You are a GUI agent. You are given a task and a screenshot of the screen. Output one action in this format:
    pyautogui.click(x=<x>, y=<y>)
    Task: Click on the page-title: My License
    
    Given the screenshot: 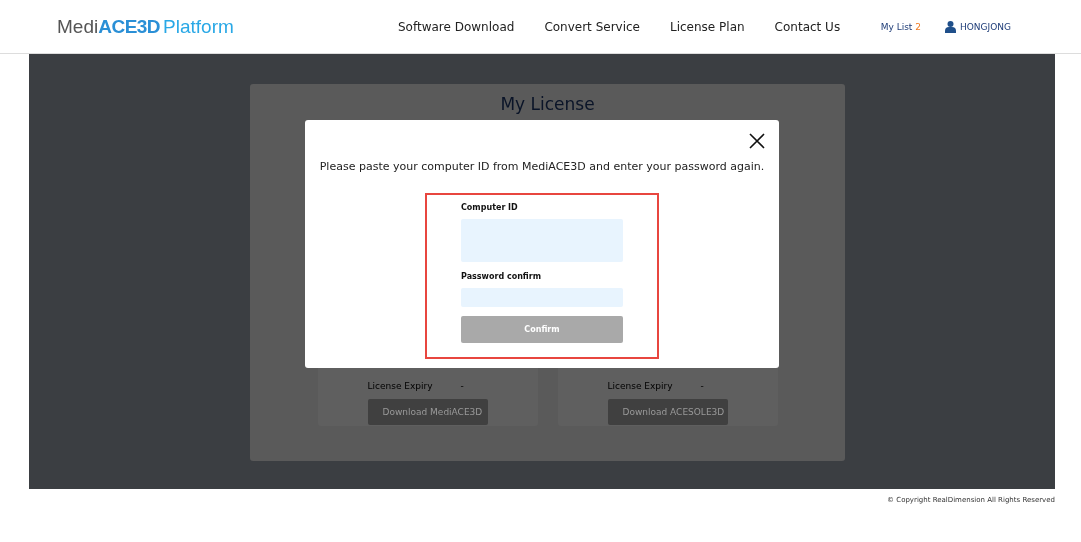 What is the action you would take?
    pyautogui.click(x=547, y=104)
    